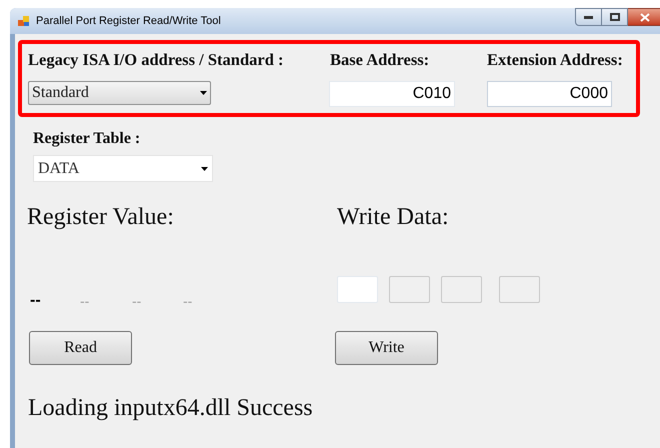 The width and height of the screenshot is (660, 448). I want to click on extension-address-field: C000, so click(549, 94).